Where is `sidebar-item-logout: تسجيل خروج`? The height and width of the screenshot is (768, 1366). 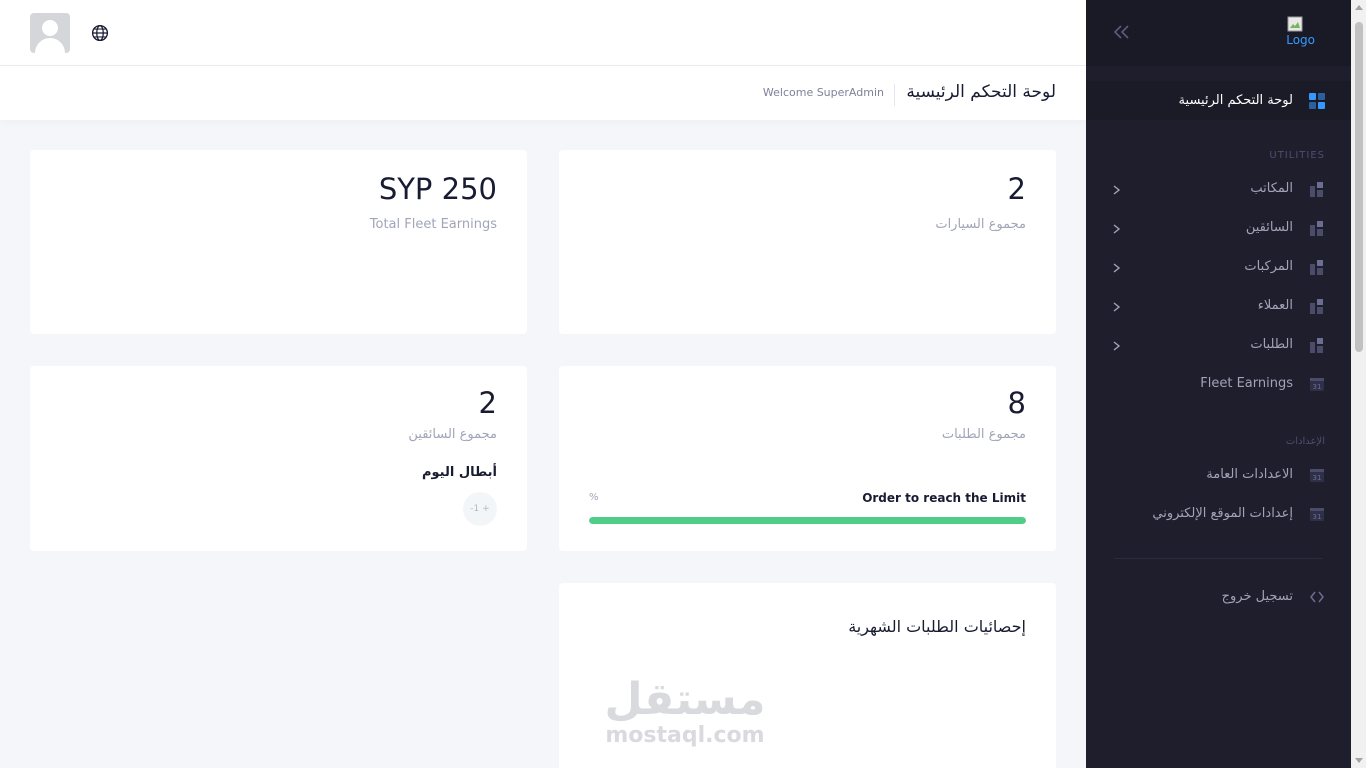 sidebar-item-logout: تسجيل خروج is located at coordinates (1218, 598).